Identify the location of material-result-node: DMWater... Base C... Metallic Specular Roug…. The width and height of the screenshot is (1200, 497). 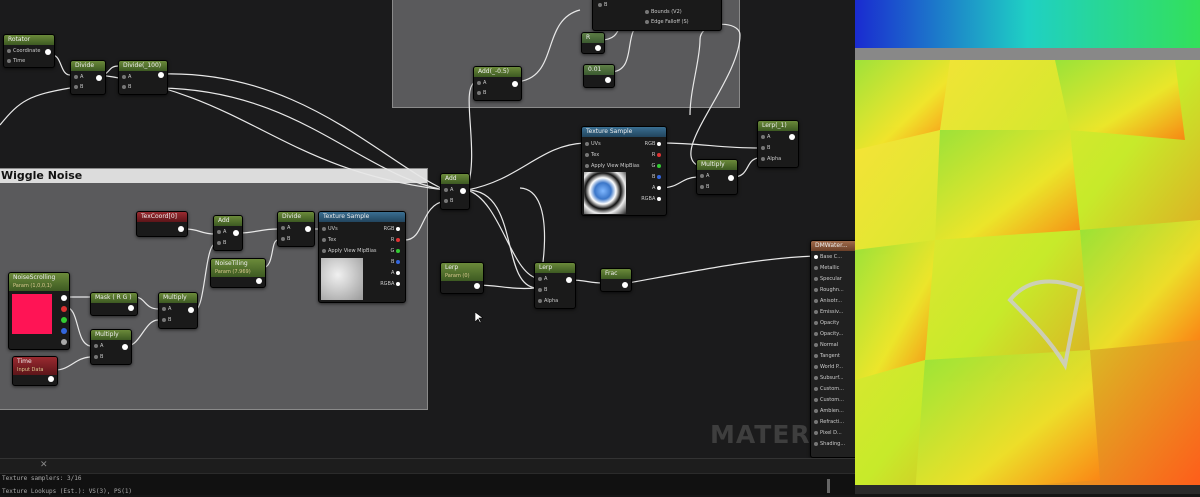
(832, 349).